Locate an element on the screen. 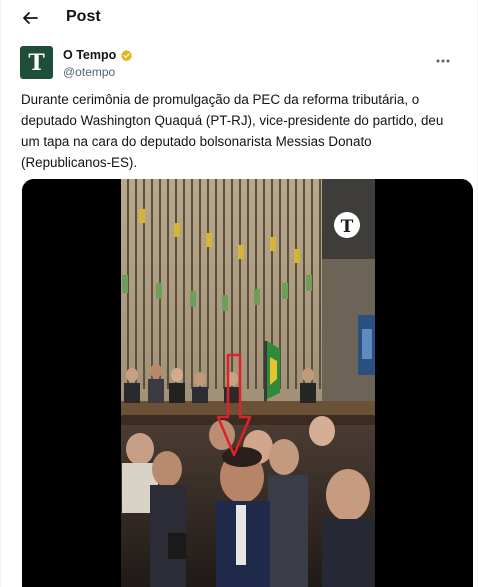  more-button is located at coordinates (443, 58).